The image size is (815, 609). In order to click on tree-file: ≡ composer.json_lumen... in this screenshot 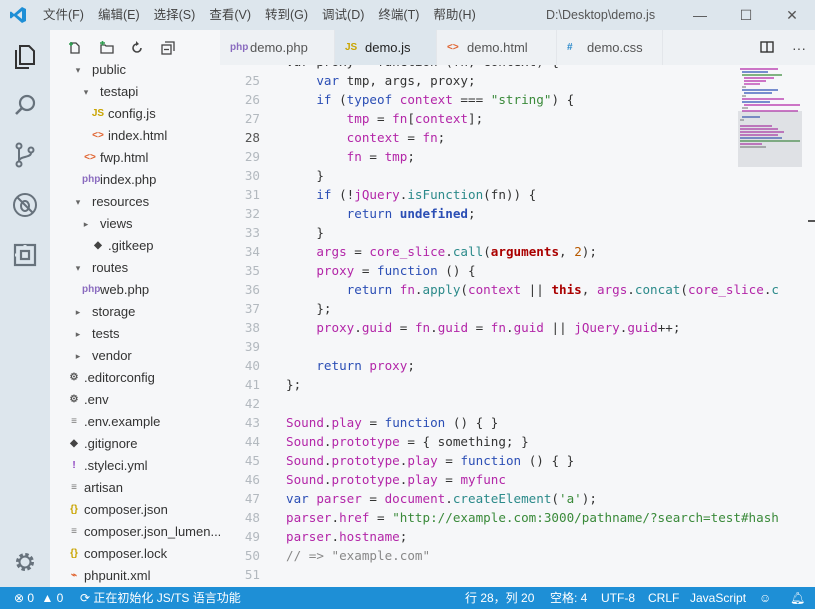, I will do `click(135, 532)`.